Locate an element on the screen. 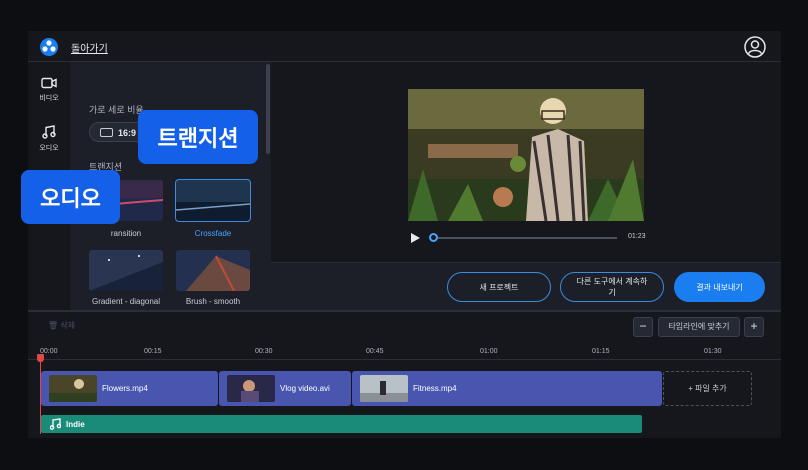  transition-thumb-brush is located at coordinates (213, 270).